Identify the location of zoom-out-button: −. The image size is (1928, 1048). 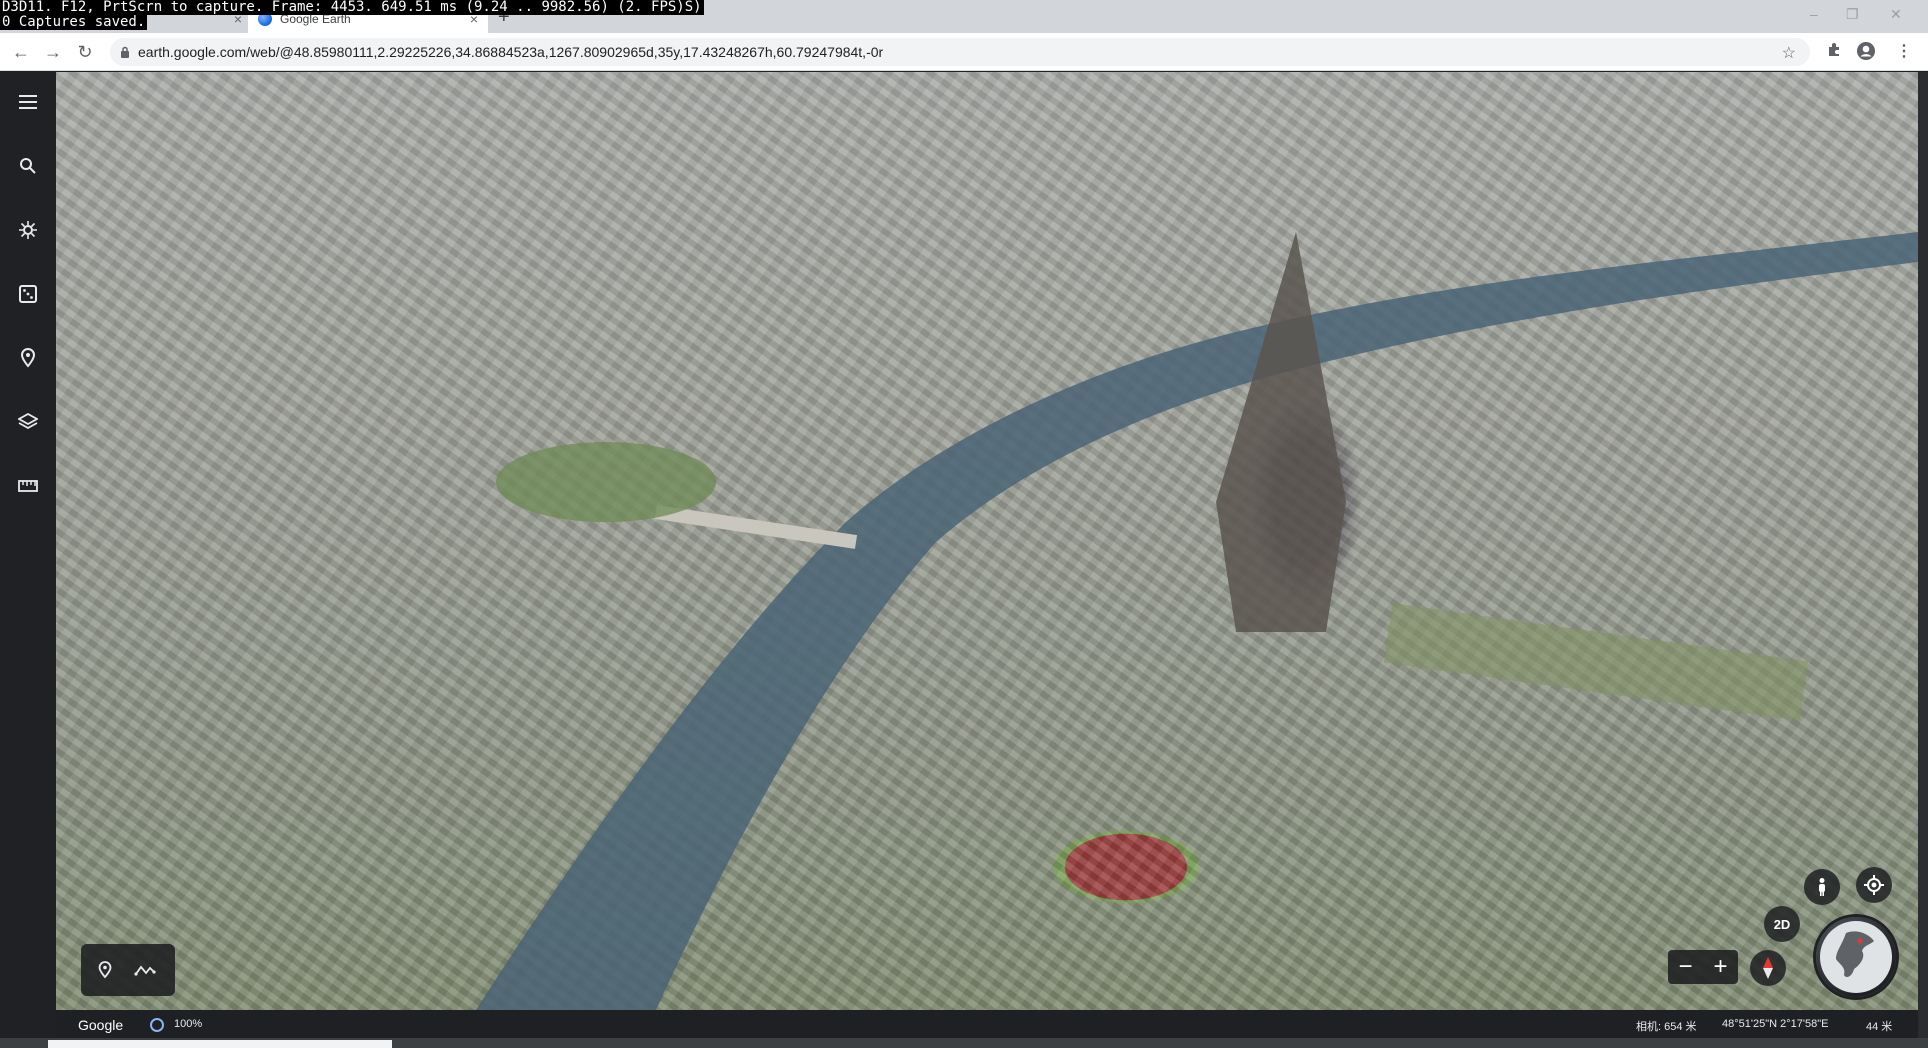
(1685, 967).